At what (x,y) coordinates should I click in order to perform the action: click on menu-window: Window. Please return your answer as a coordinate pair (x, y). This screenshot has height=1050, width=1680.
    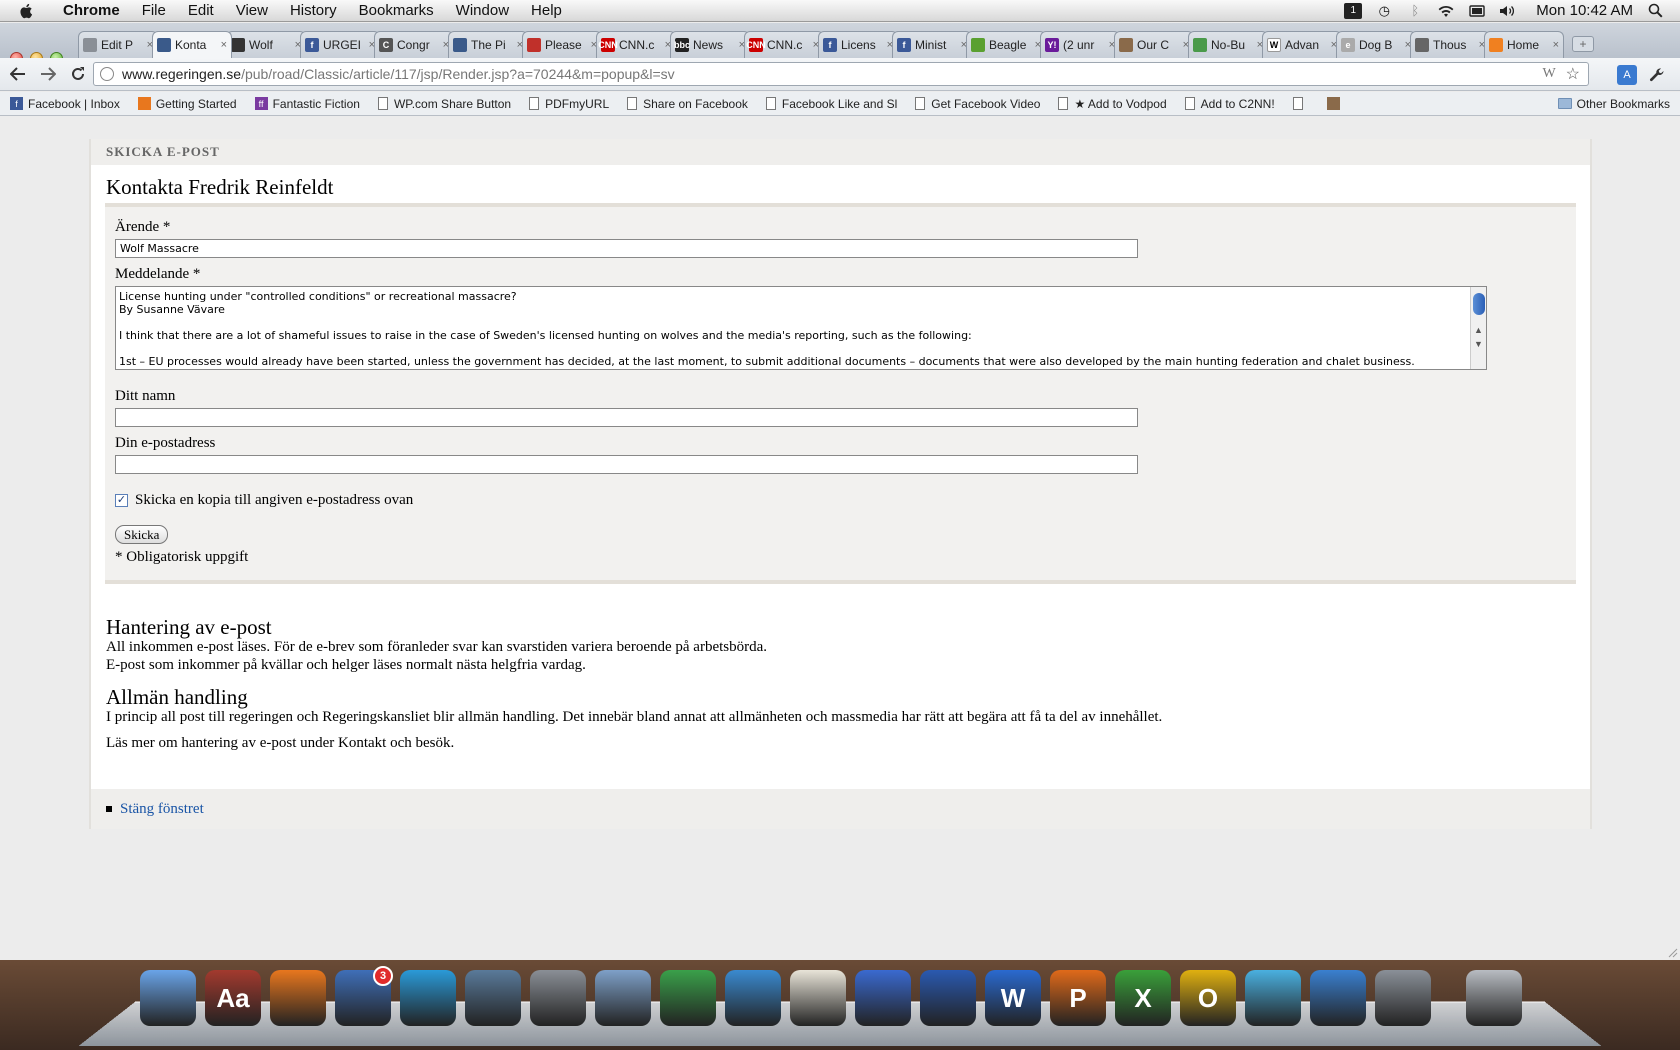
    Looking at the image, I should click on (482, 10).